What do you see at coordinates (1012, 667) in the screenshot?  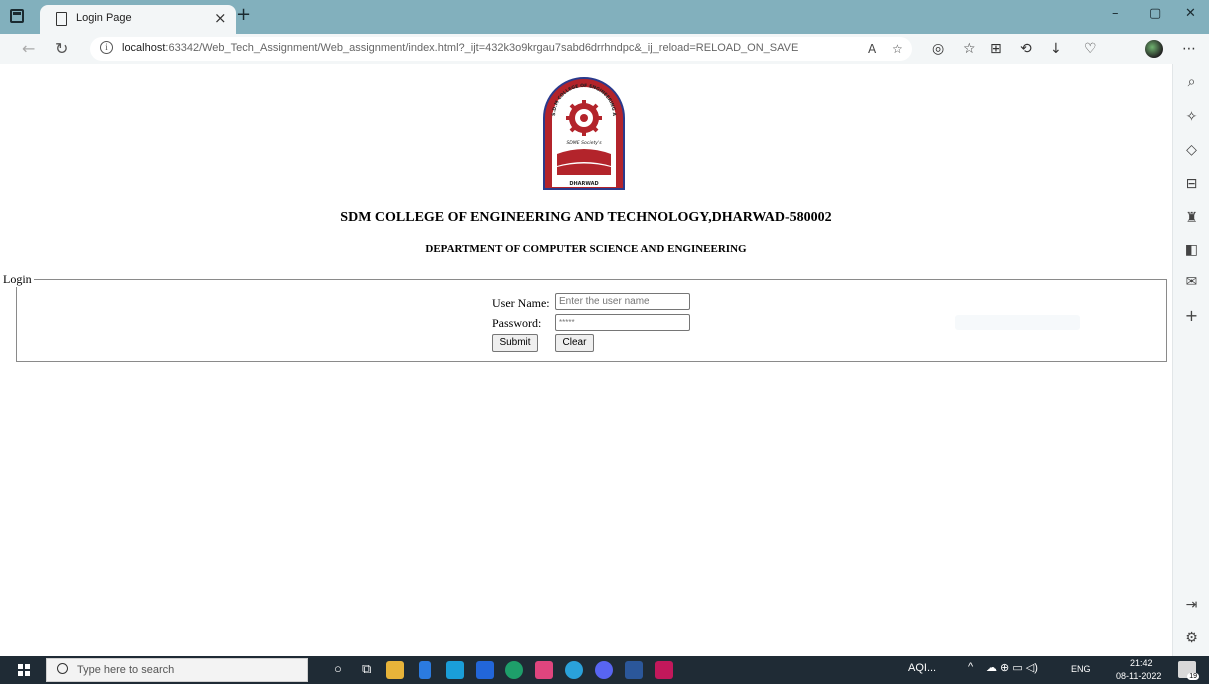 I see `tray-icons: ☁ ⊕ ▭ ◁)` at bounding box center [1012, 667].